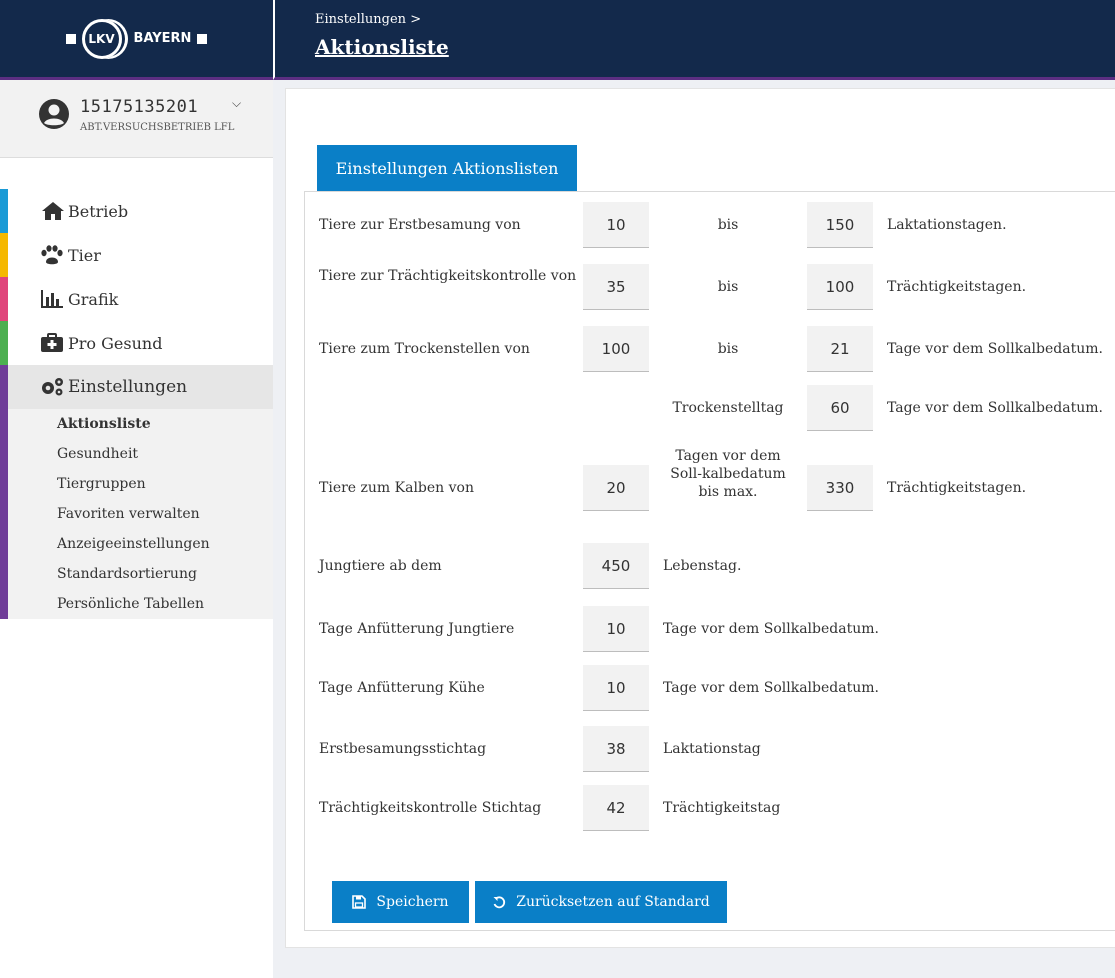 The height and width of the screenshot is (978, 1115). Describe the element at coordinates (430, 808) in the screenshot. I see `row-label: Trächtigkeitskontrolle Stichtag` at that location.